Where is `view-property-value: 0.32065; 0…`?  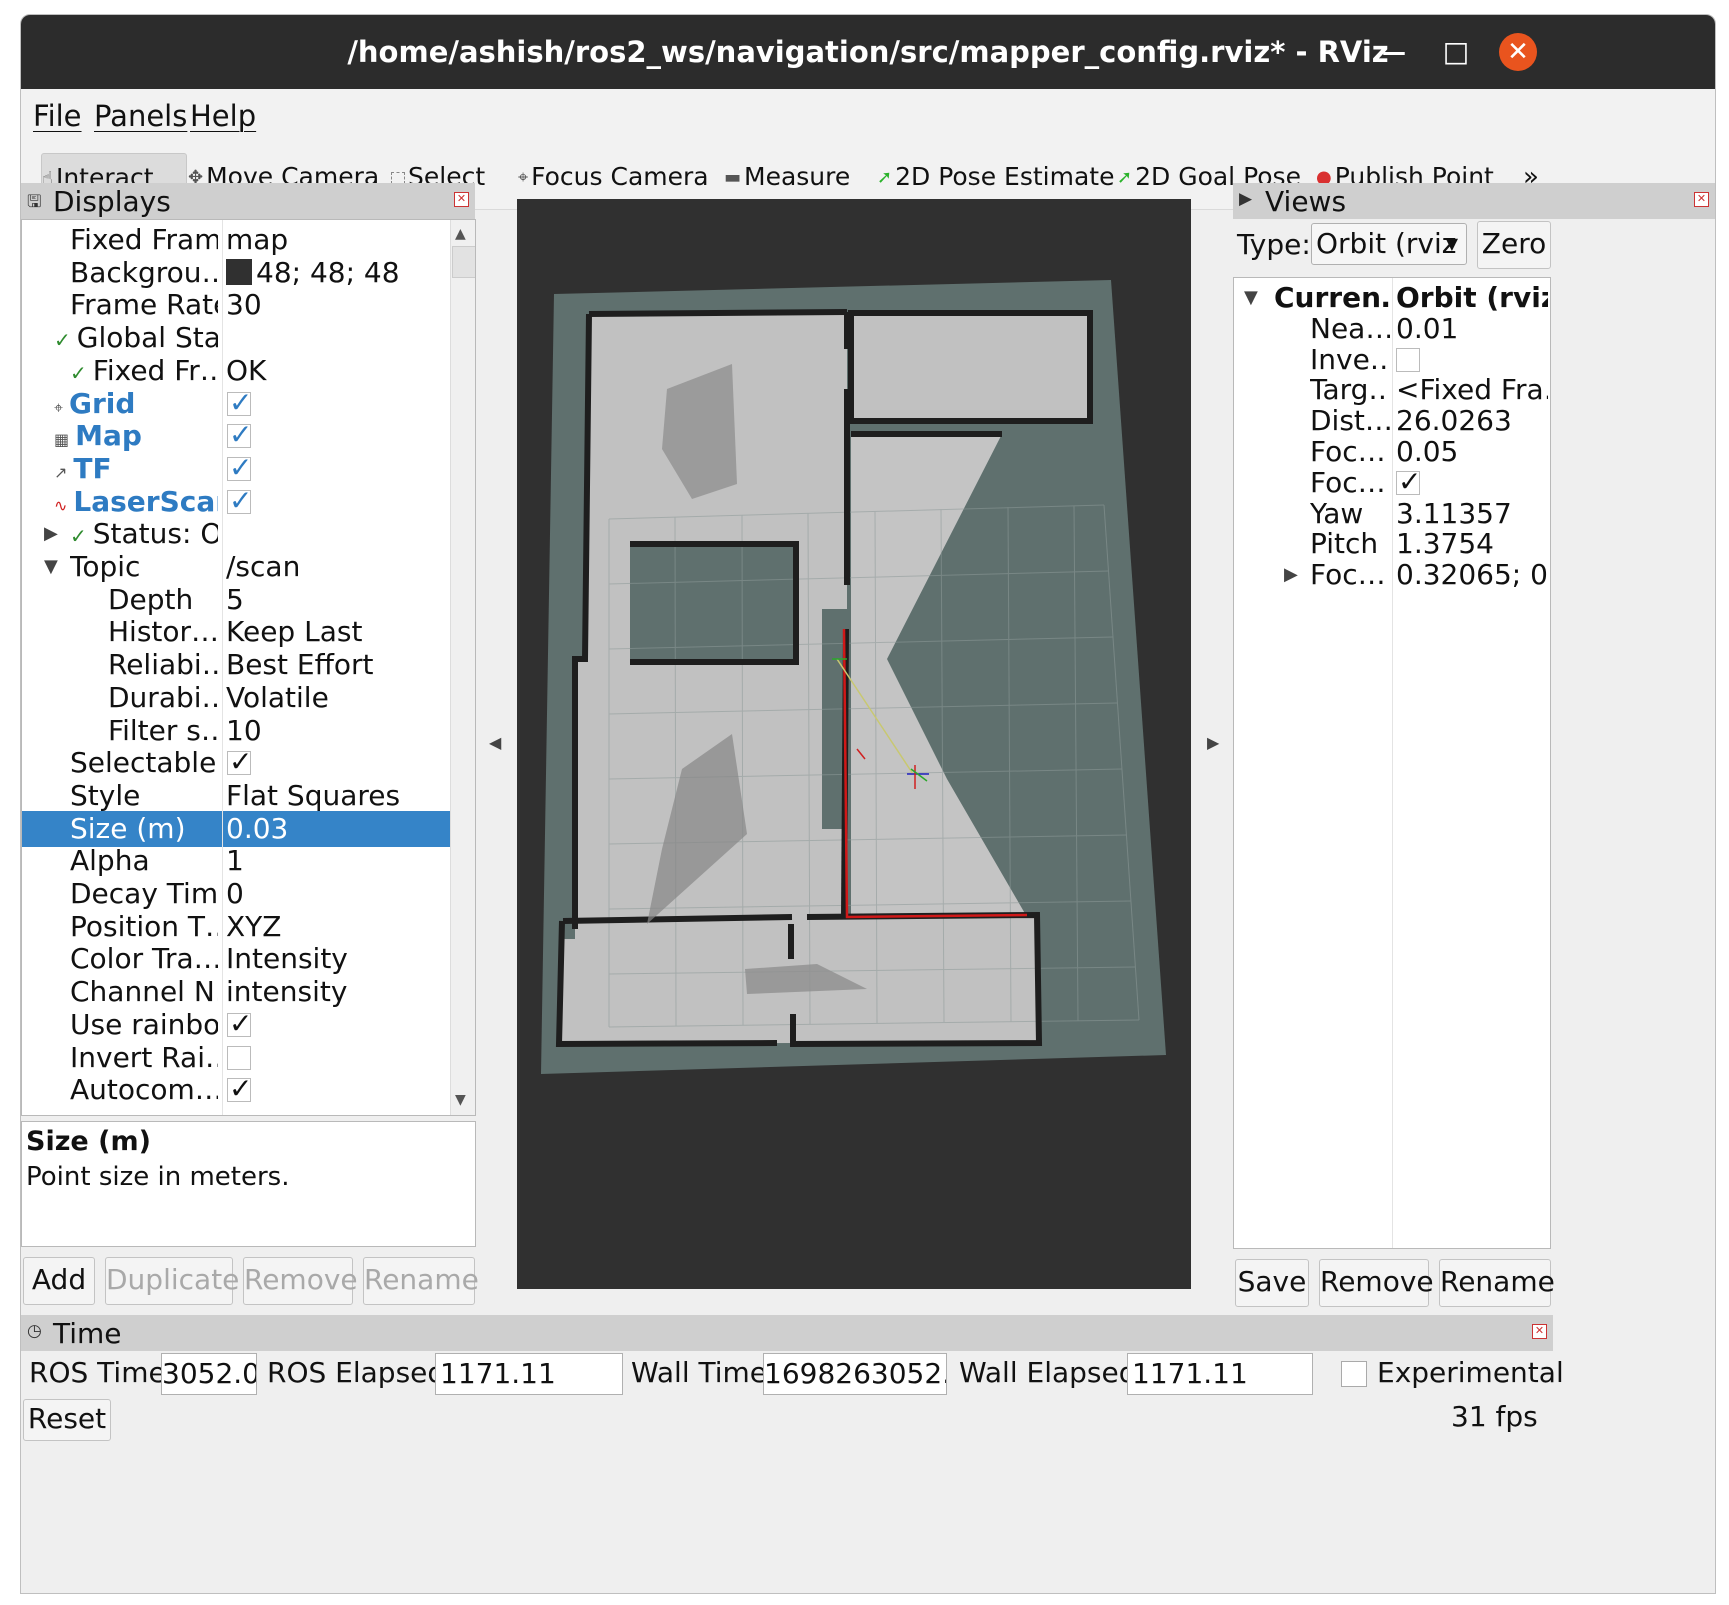
view-property-value: 0.32065; 0… is located at coordinates (1472, 575).